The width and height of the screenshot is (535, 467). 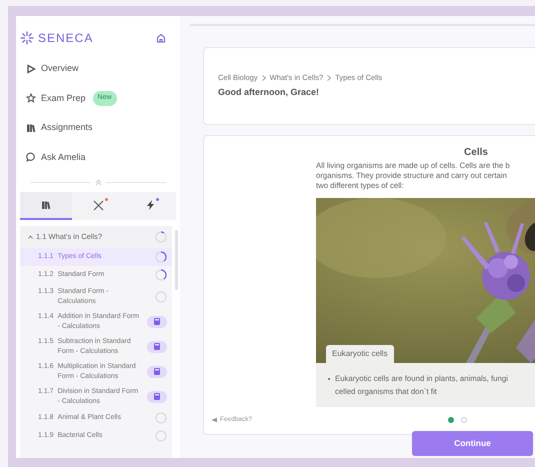 I want to click on chat-bubble-icon, so click(x=31, y=157).